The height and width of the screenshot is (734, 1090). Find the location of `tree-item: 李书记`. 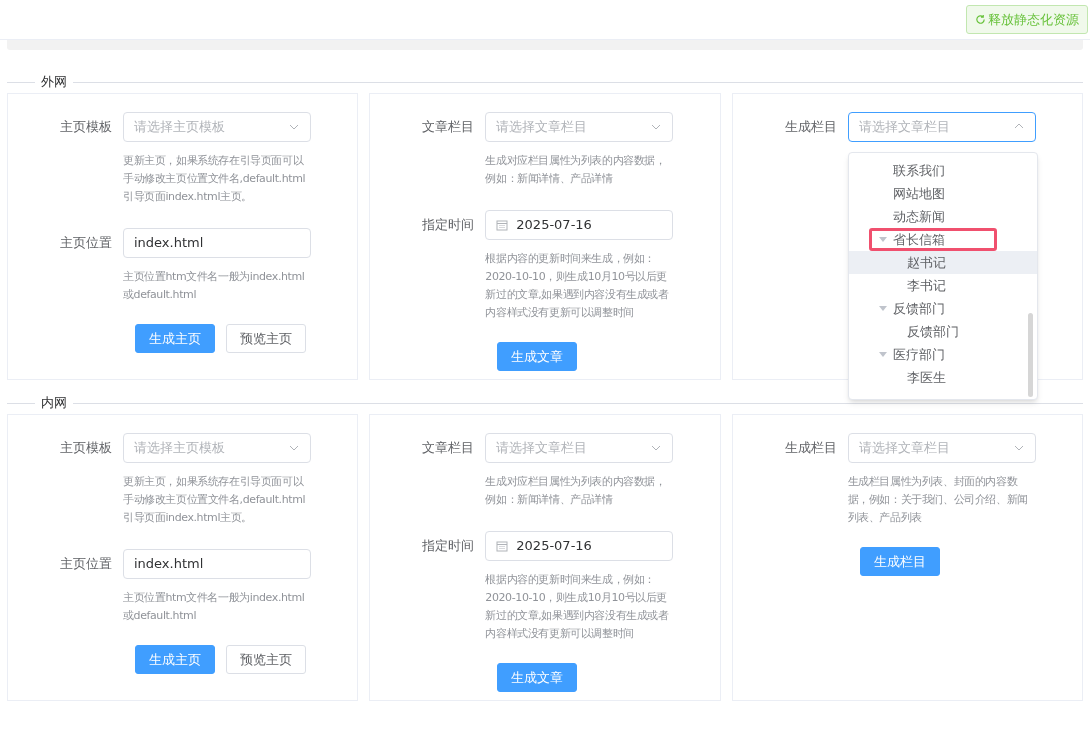

tree-item: 李书记 is located at coordinates (942, 285).